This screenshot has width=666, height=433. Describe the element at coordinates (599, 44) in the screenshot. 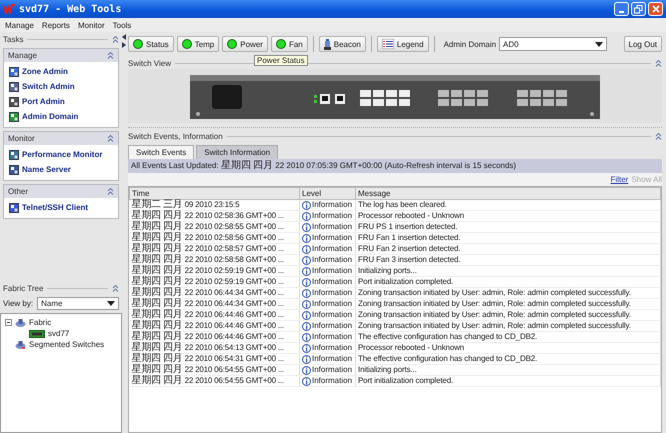

I see `dropdown-arrow-icon` at that location.